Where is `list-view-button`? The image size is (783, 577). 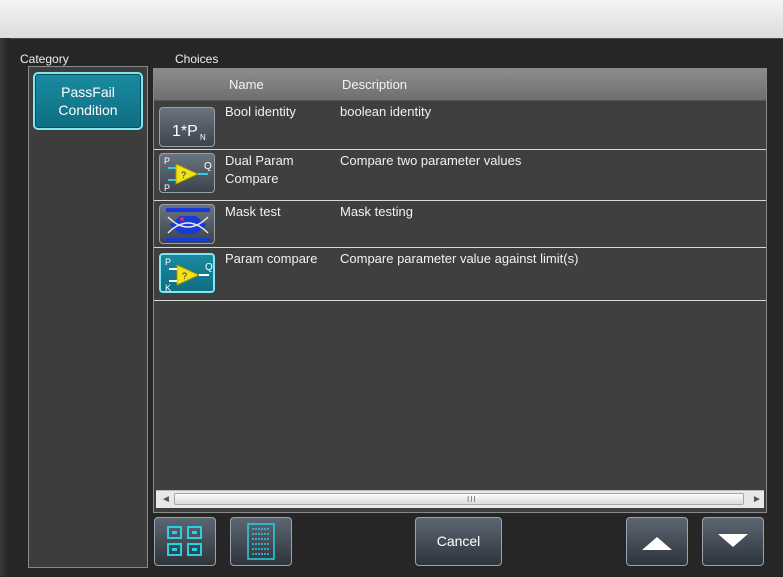 list-view-button is located at coordinates (261, 541).